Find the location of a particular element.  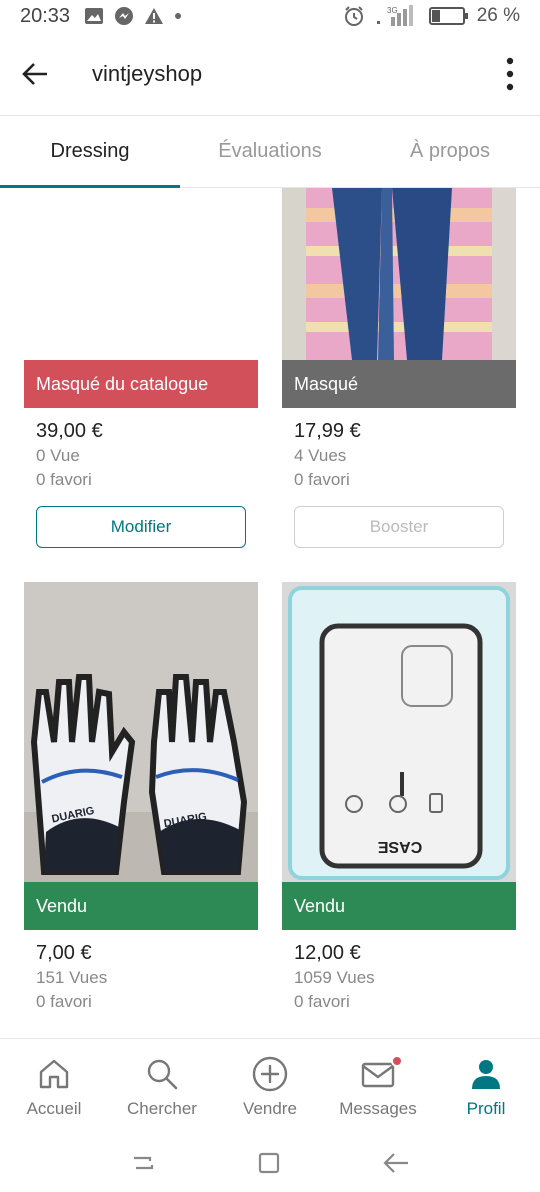

item-photo-jeans is located at coordinates (399, 274).